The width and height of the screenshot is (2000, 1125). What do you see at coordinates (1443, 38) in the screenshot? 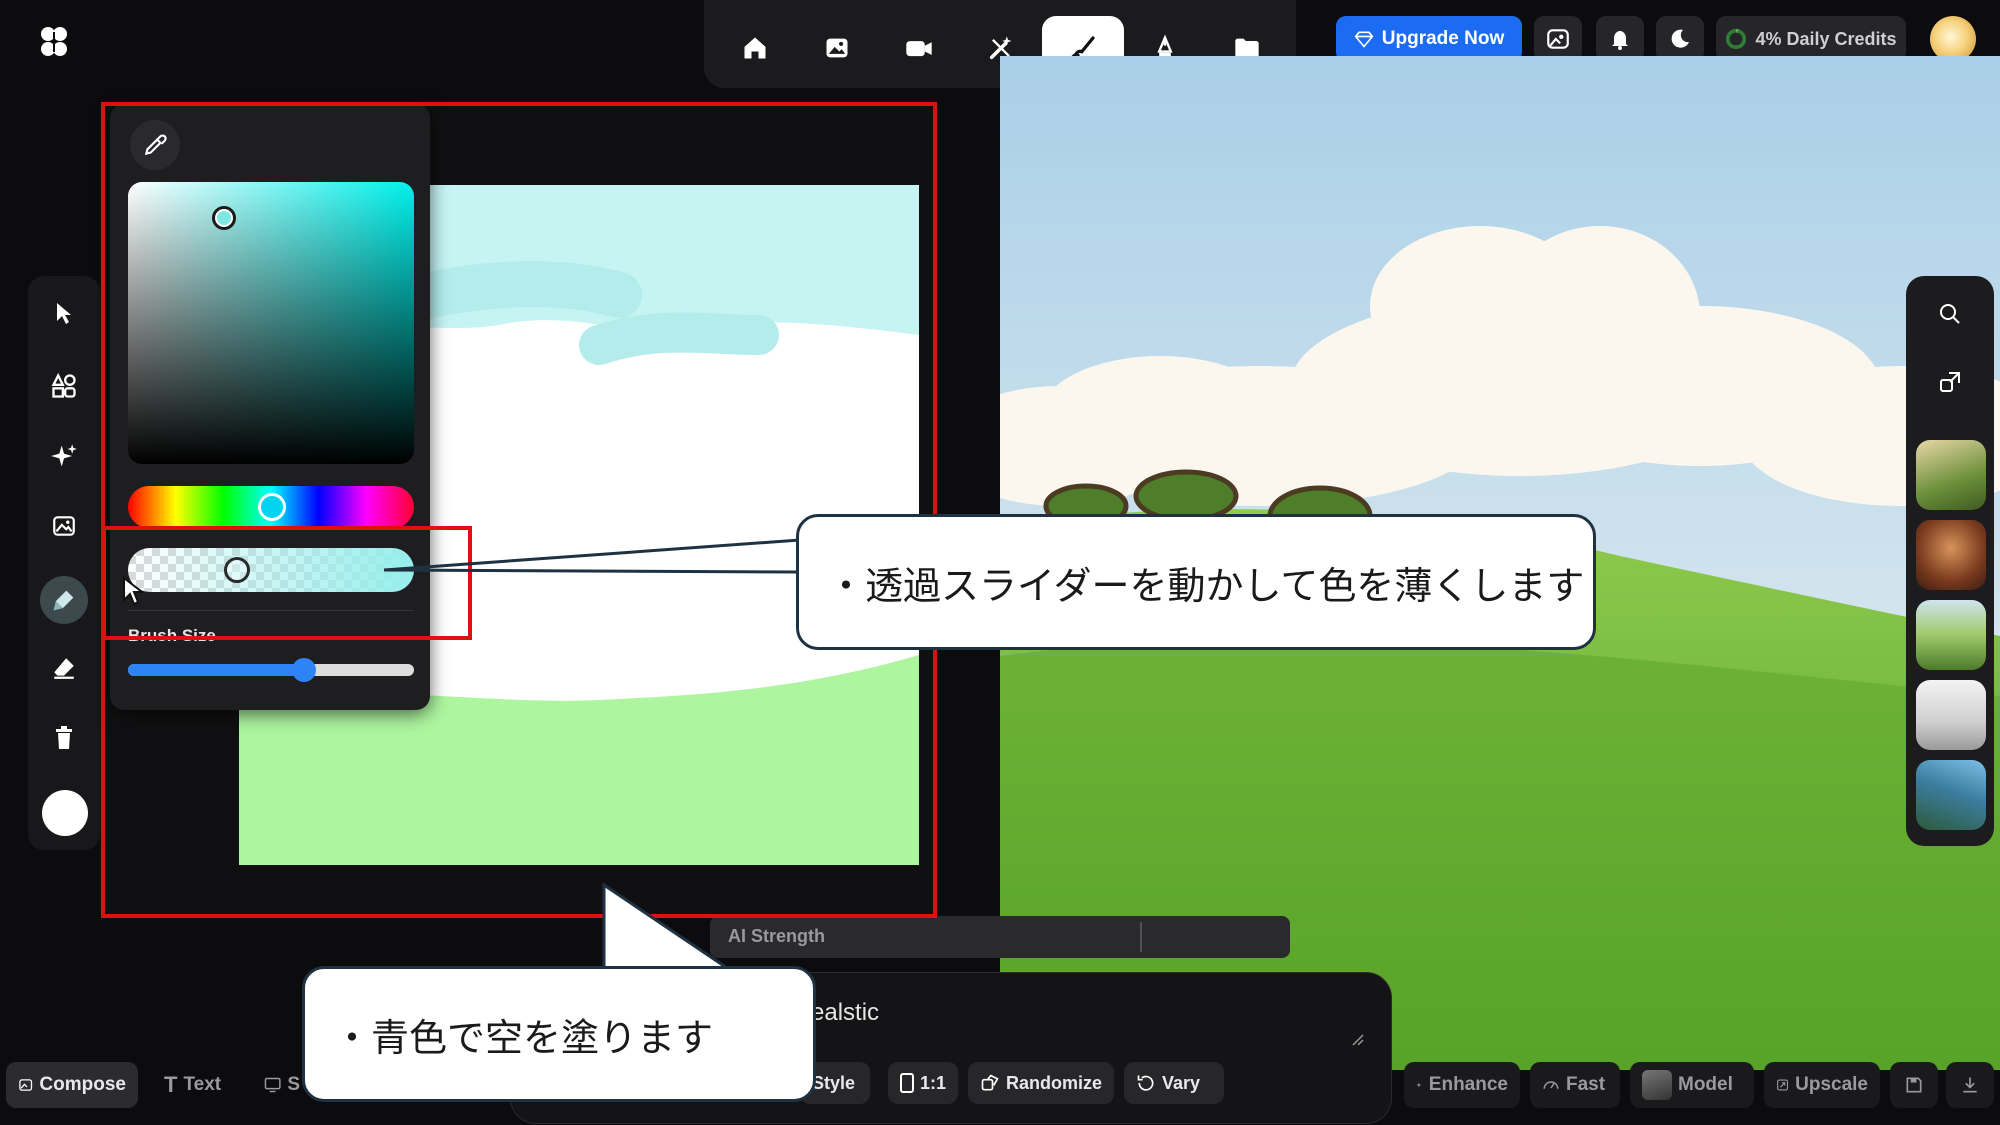
I see `upgrade-label: Upgrade Now` at bounding box center [1443, 38].